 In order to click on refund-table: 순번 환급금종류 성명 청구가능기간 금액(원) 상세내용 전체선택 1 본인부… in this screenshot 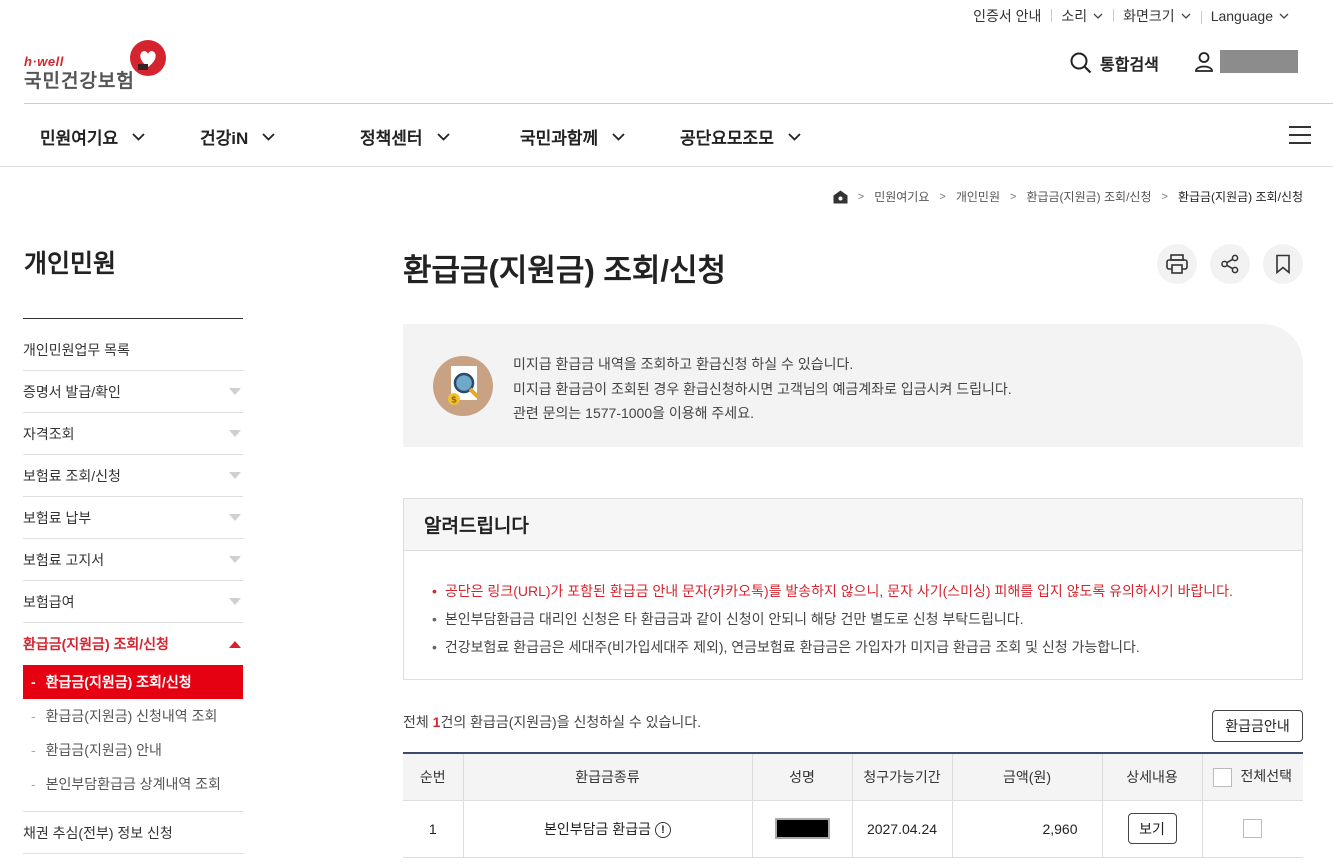, I will do `click(853, 805)`.